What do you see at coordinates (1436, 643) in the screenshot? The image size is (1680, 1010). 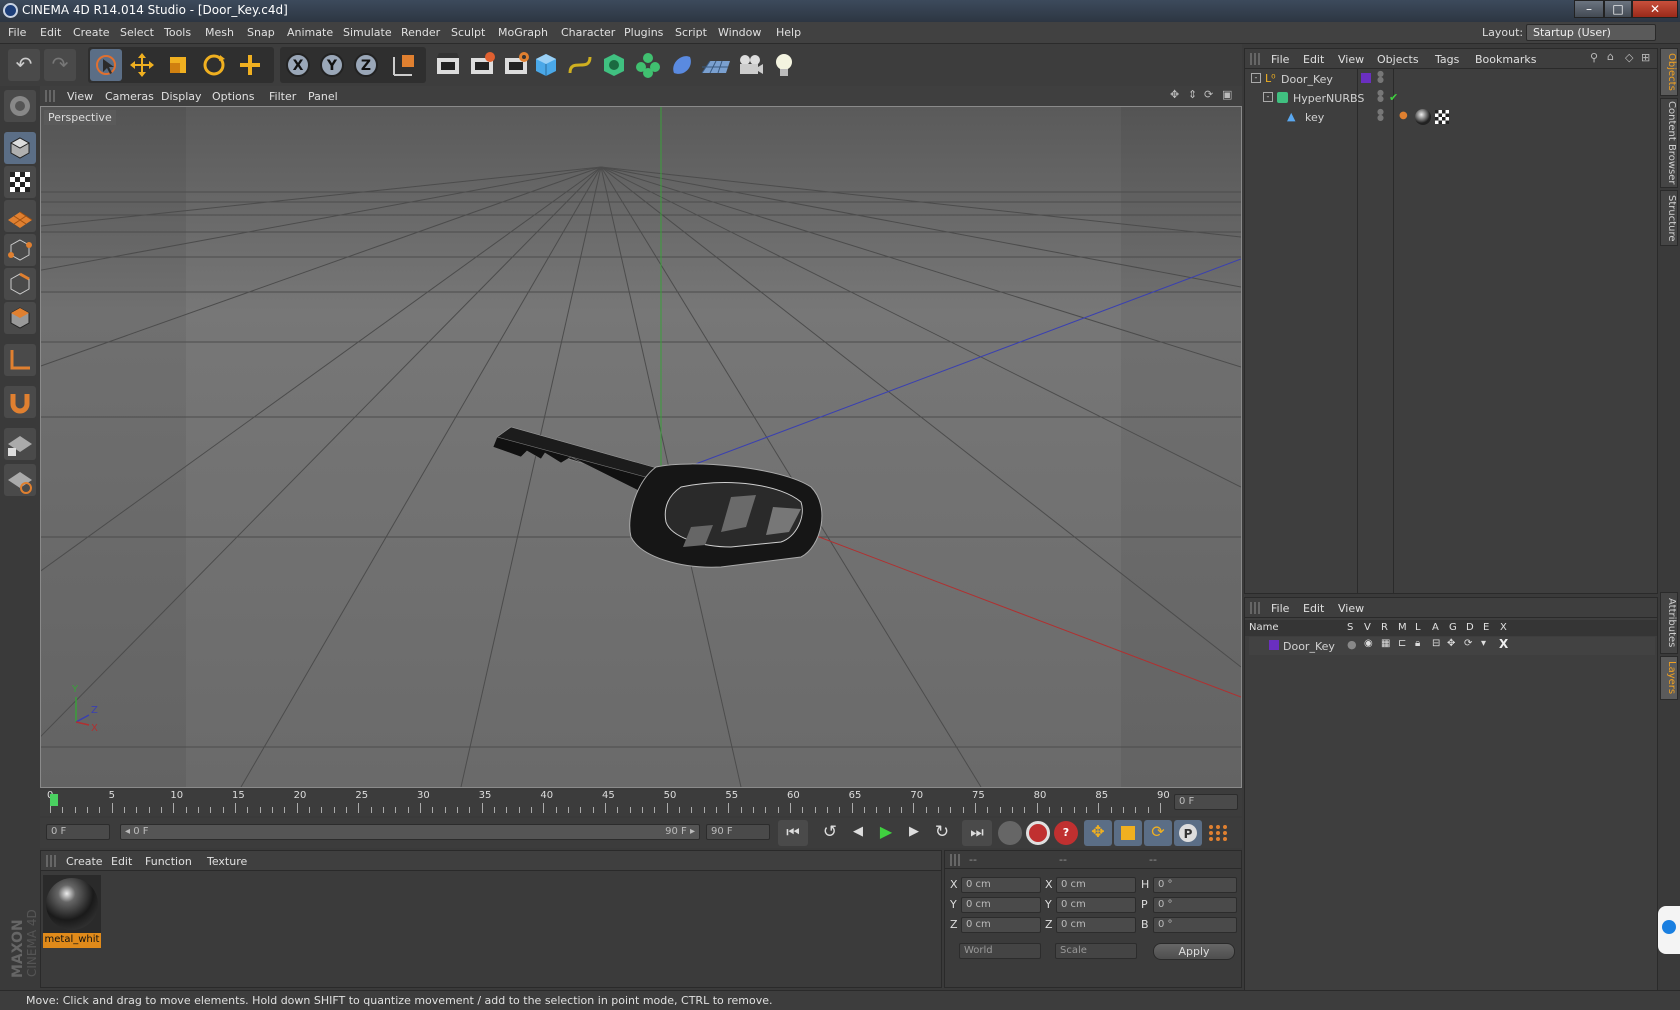 I see `layer-animation-icon: ⊟` at bounding box center [1436, 643].